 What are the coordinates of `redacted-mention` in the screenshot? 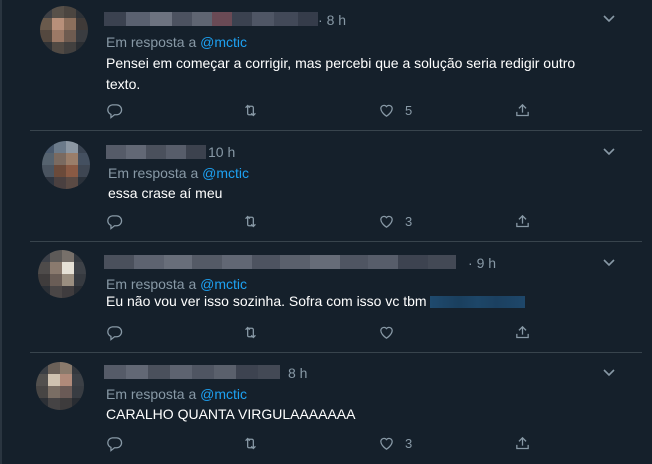 It's located at (478, 302).